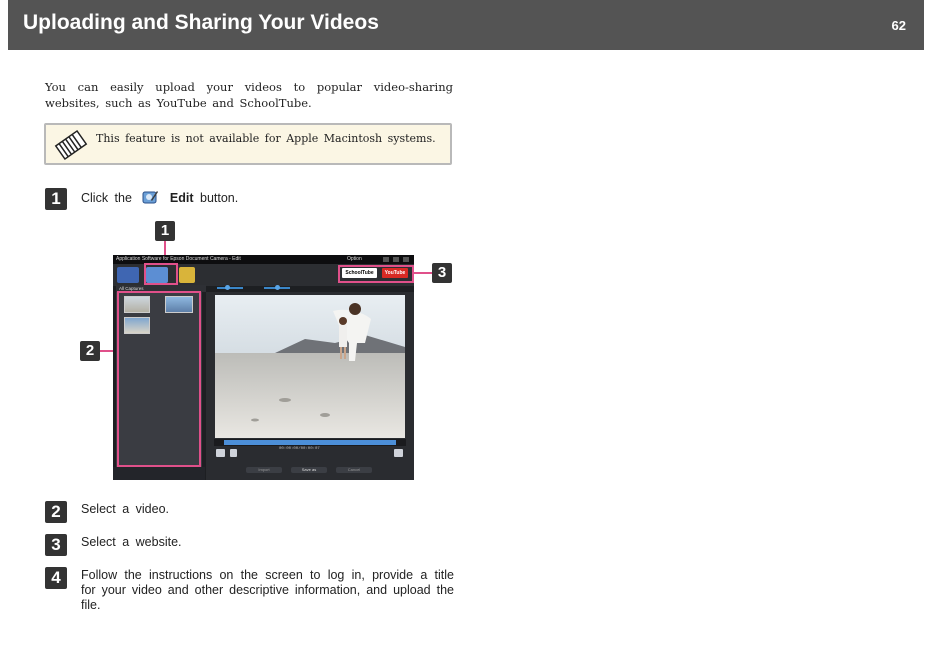 The height and width of the screenshot is (660, 950). Describe the element at coordinates (150, 197) in the screenshot. I see `edit-icon` at that location.